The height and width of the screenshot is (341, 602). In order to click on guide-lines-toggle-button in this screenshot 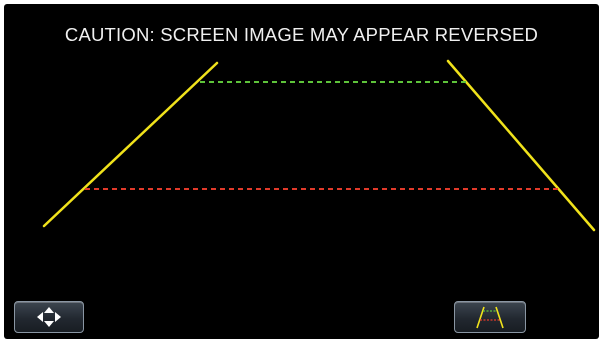, I will do `click(490, 317)`.